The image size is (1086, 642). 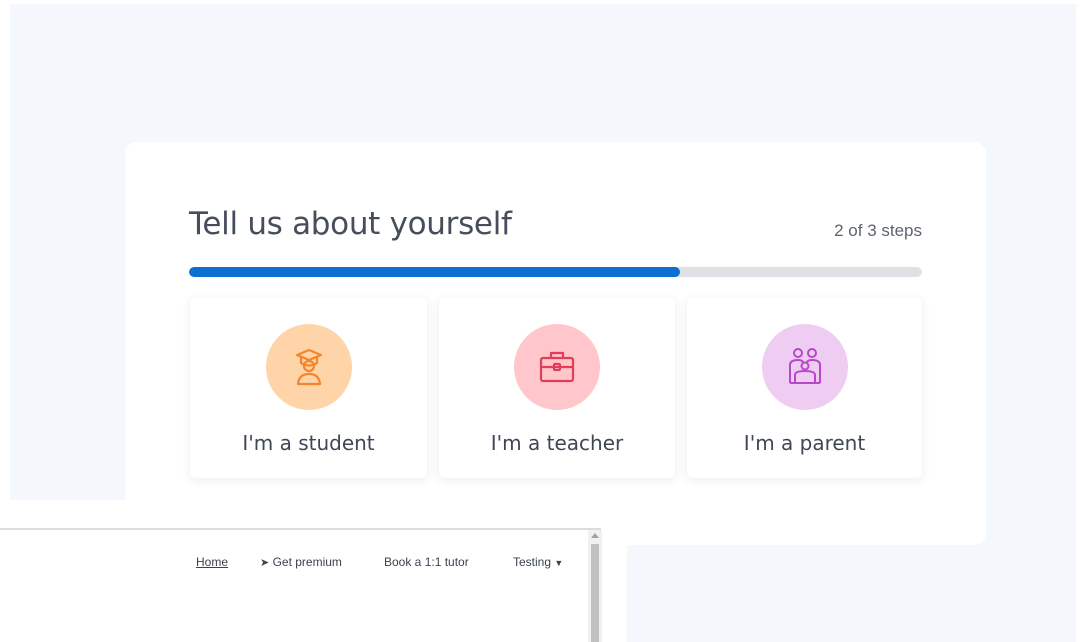 I want to click on teacher-option-card: I'm a teacher, so click(x=557, y=388).